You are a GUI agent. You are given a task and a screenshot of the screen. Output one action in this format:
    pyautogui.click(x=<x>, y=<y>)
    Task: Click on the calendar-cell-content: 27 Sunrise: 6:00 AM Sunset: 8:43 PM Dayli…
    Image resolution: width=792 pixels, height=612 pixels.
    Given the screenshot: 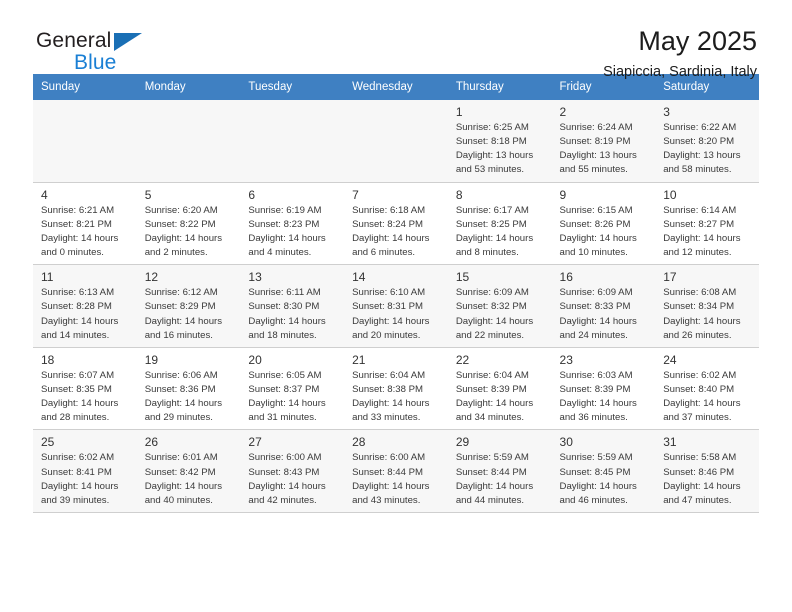 What is the action you would take?
    pyautogui.click(x=292, y=471)
    